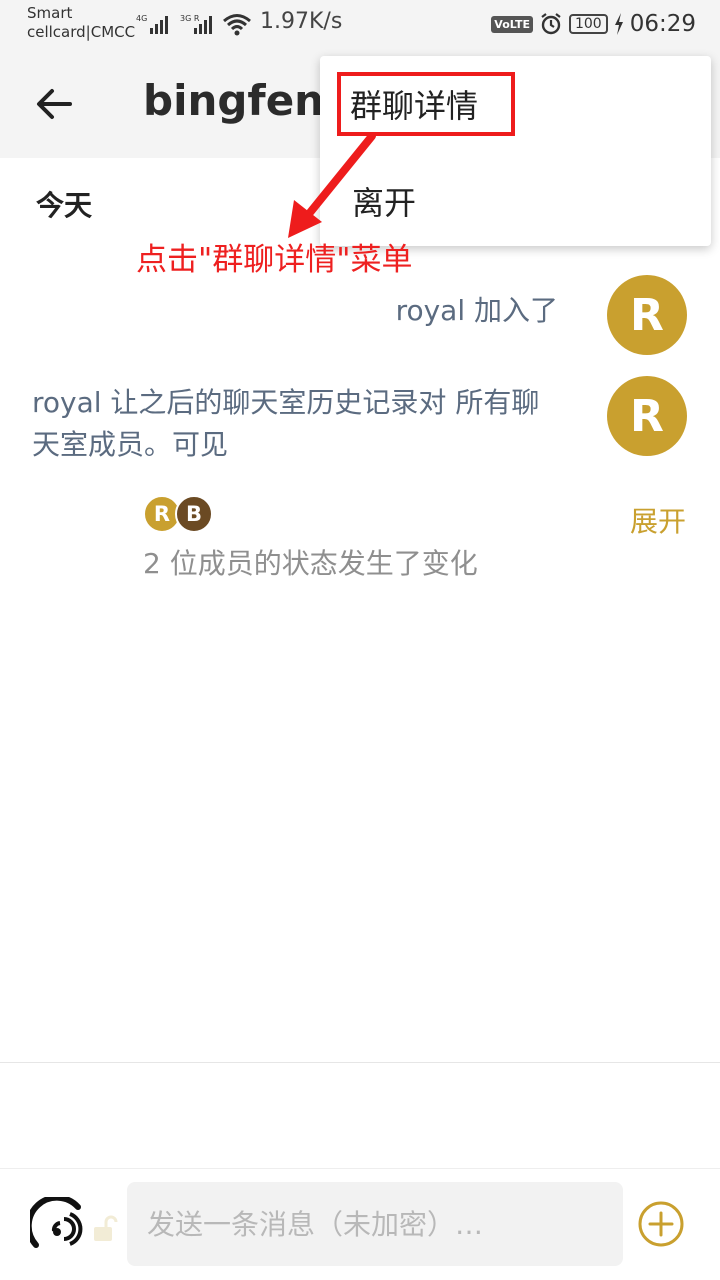  What do you see at coordinates (60, 1225) in the screenshot?
I see `e2e-signal-icon` at bounding box center [60, 1225].